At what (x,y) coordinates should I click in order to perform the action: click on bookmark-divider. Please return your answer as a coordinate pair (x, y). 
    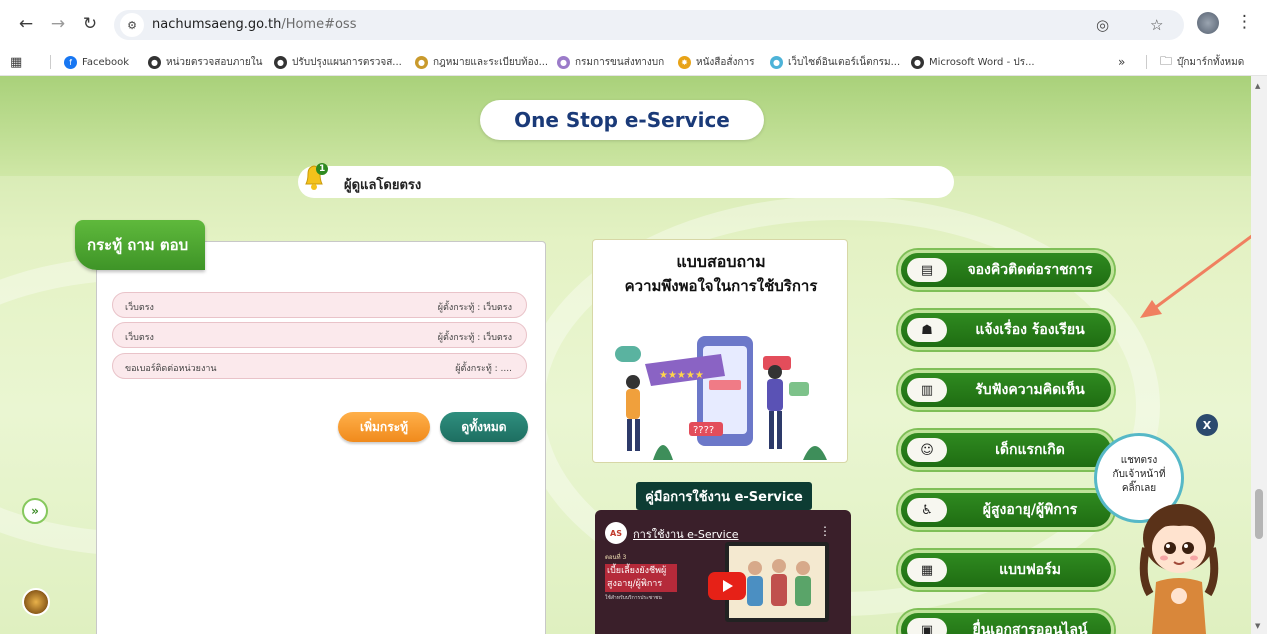
    Looking at the image, I should click on (50, 62).